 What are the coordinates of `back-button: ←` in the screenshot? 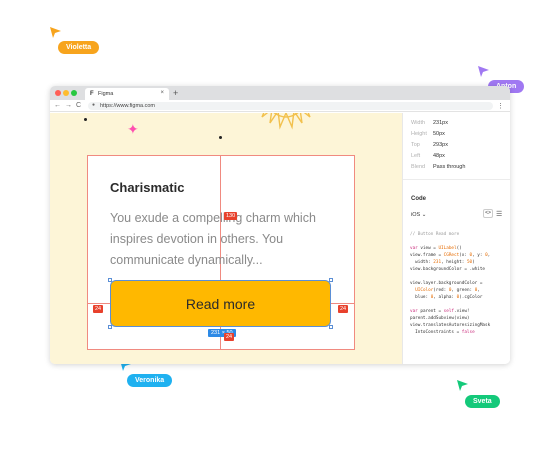 It's located at (57, 105).